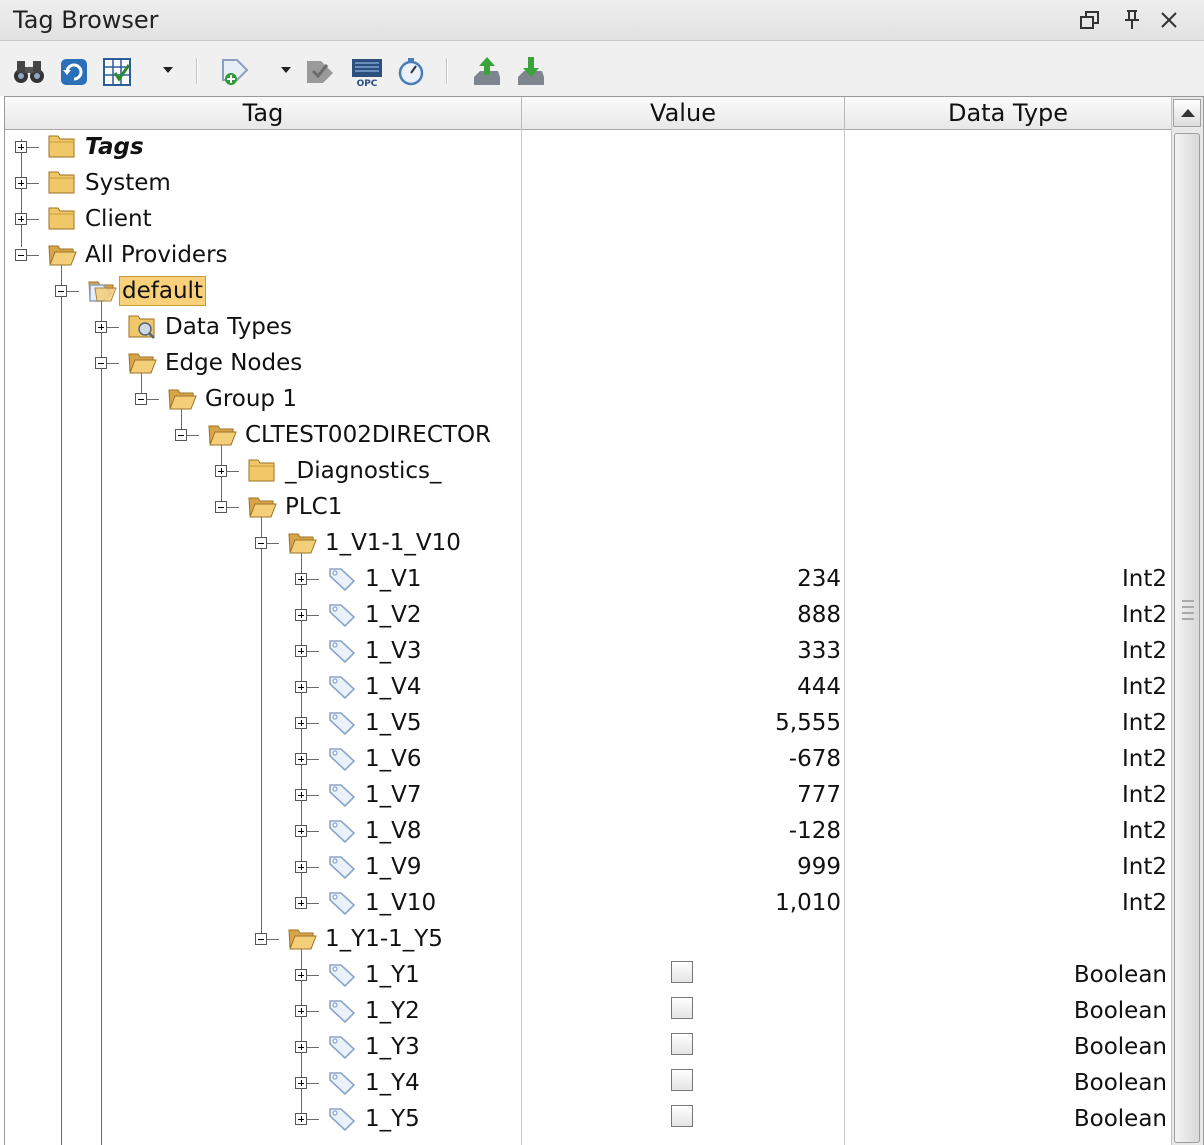  What do you see at coordinates (588, 183) in the screenshot?
I see `tree-row: System` at bounding box center [588, 183].